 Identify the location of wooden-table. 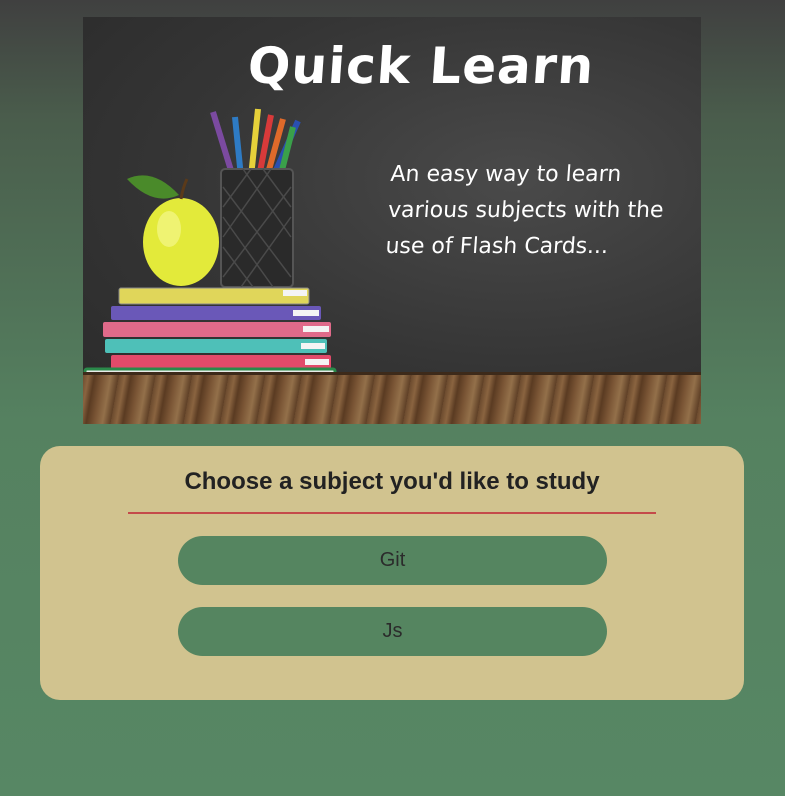
(392, 398).